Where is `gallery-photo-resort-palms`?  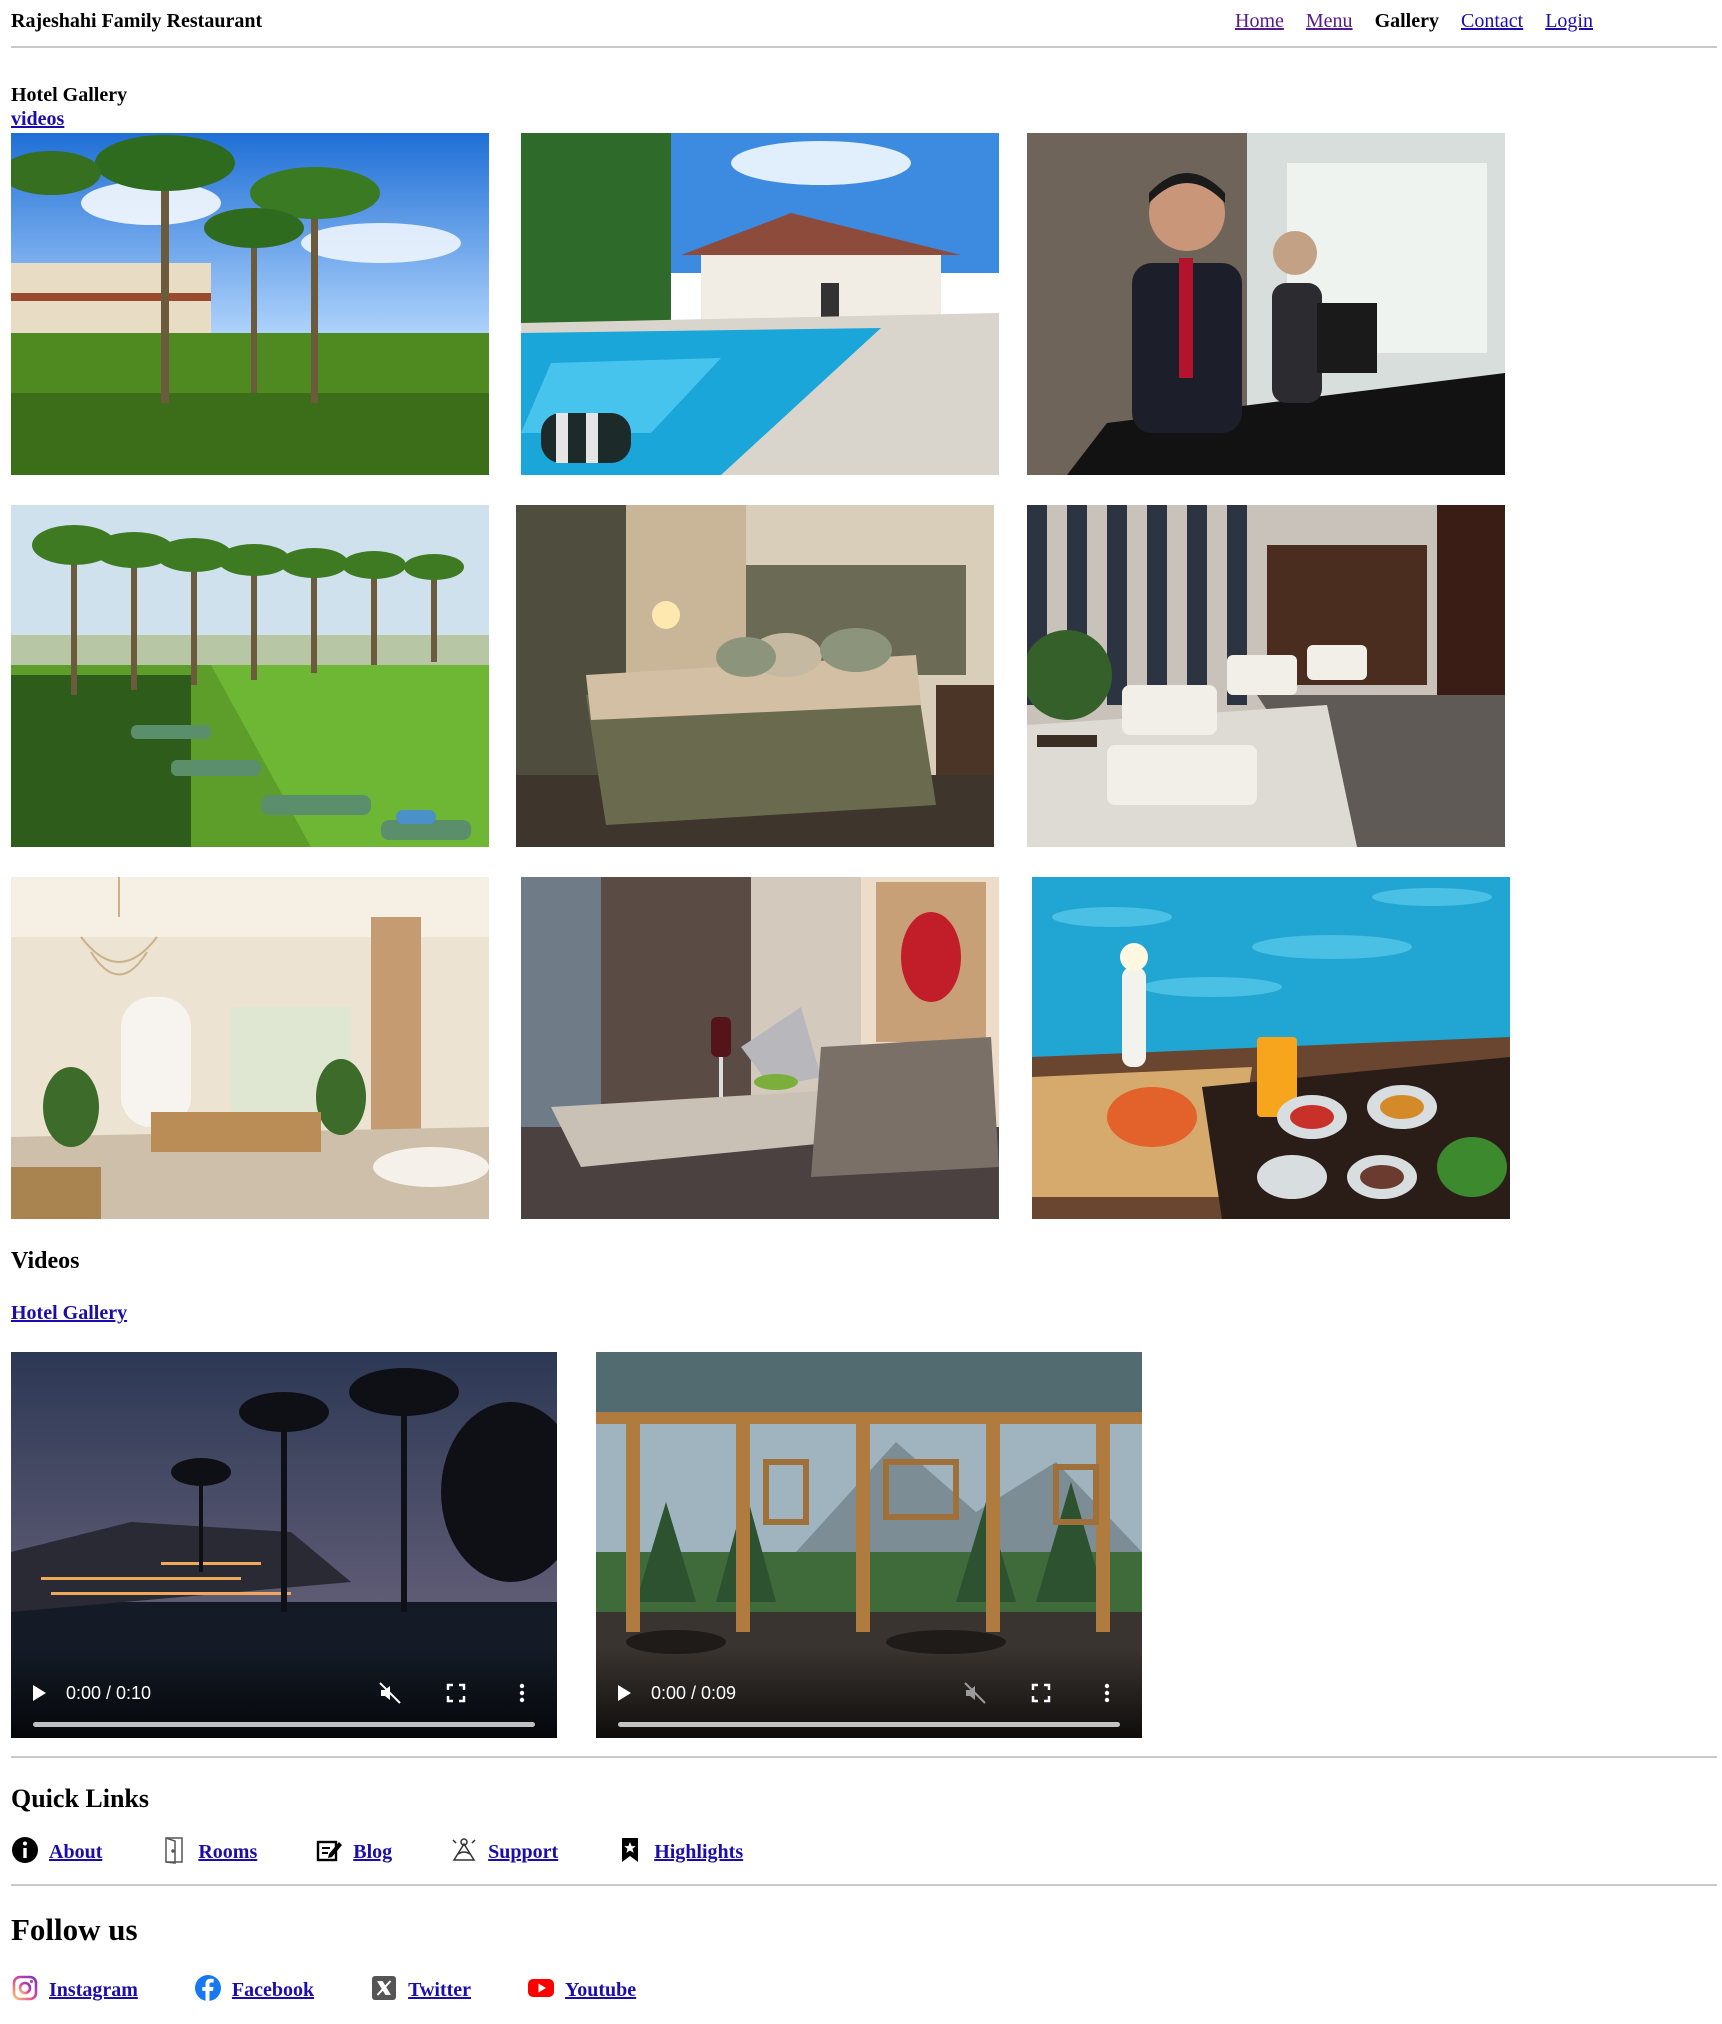 gallery-photo-resort-palms is located at coordinates (250, 304).